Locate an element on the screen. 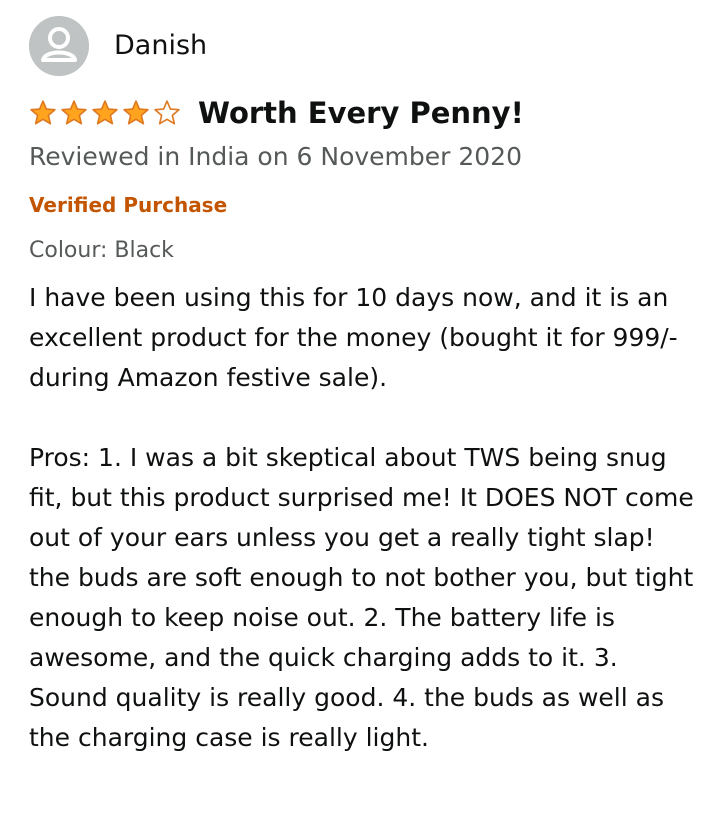 The width and height of the screenshot is (719, 840). user-silhouette-icon is located at coordinates (59, 46).